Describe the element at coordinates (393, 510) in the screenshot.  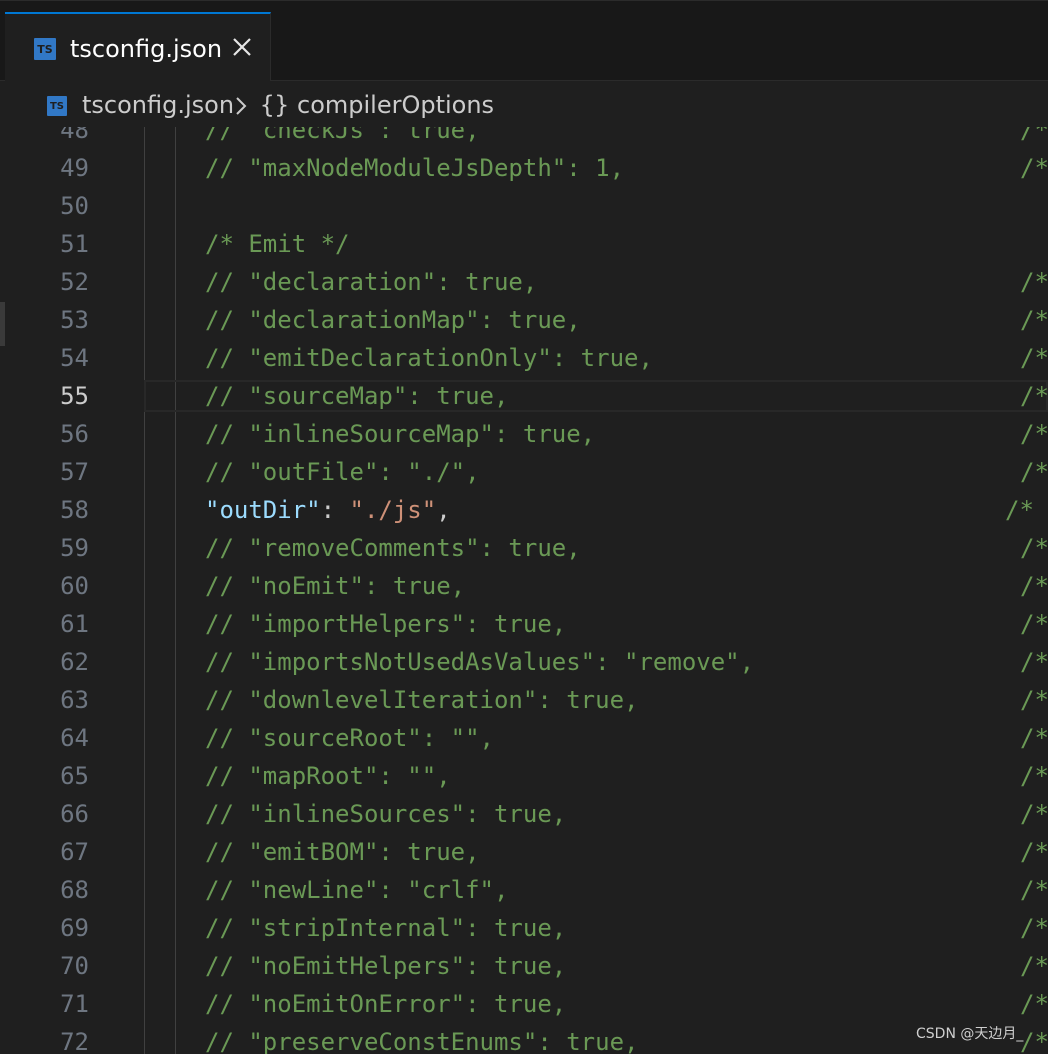
I see `json-string: "./js"` at that location.